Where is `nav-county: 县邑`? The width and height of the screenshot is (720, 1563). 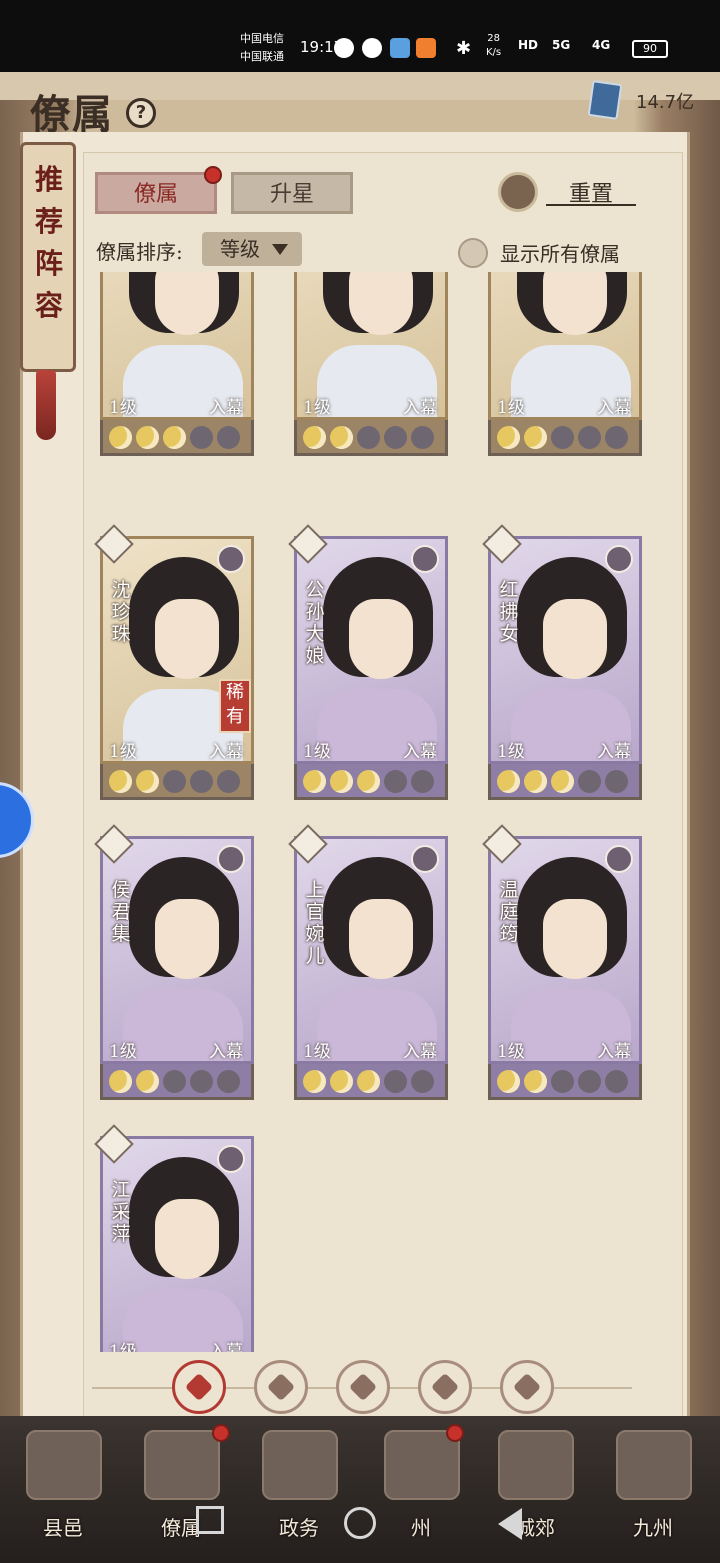
nav-county: 县邑 is located at coordinates (63, 1490).